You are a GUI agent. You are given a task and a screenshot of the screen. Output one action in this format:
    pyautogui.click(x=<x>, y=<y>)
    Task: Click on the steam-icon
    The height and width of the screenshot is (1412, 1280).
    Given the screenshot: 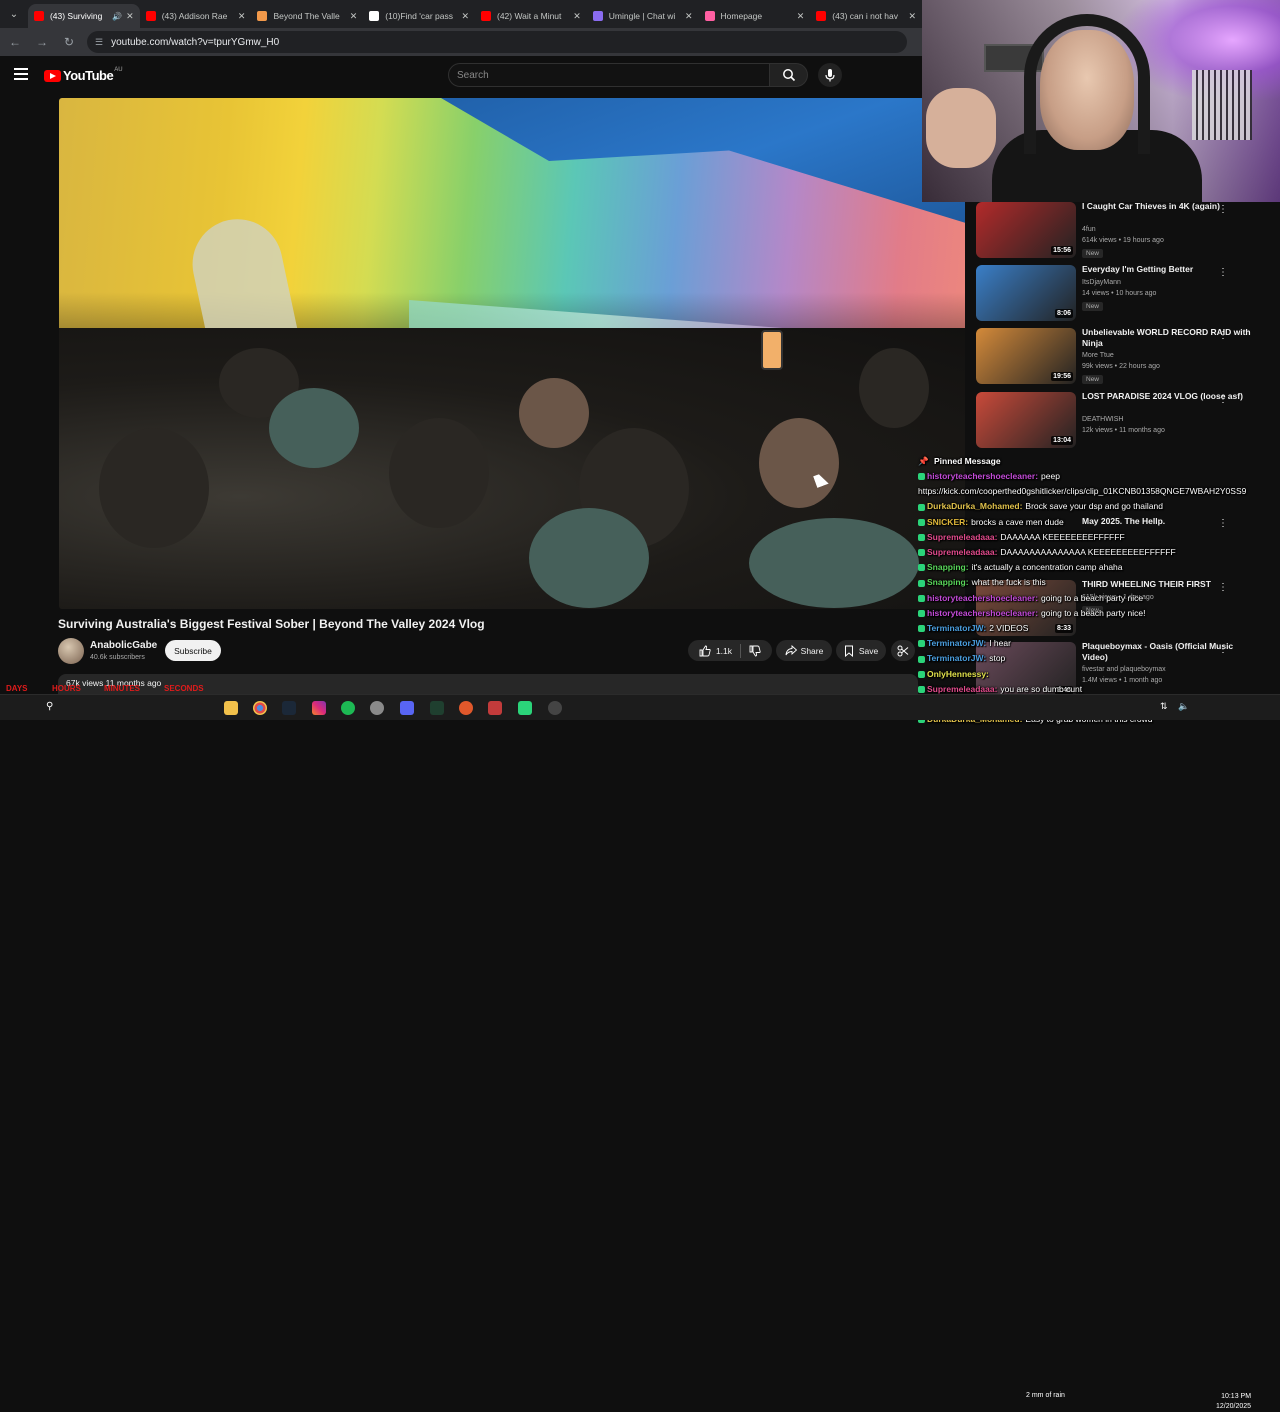 What is the action you would take?
    pyautogui.click(x=289, y=708)
    